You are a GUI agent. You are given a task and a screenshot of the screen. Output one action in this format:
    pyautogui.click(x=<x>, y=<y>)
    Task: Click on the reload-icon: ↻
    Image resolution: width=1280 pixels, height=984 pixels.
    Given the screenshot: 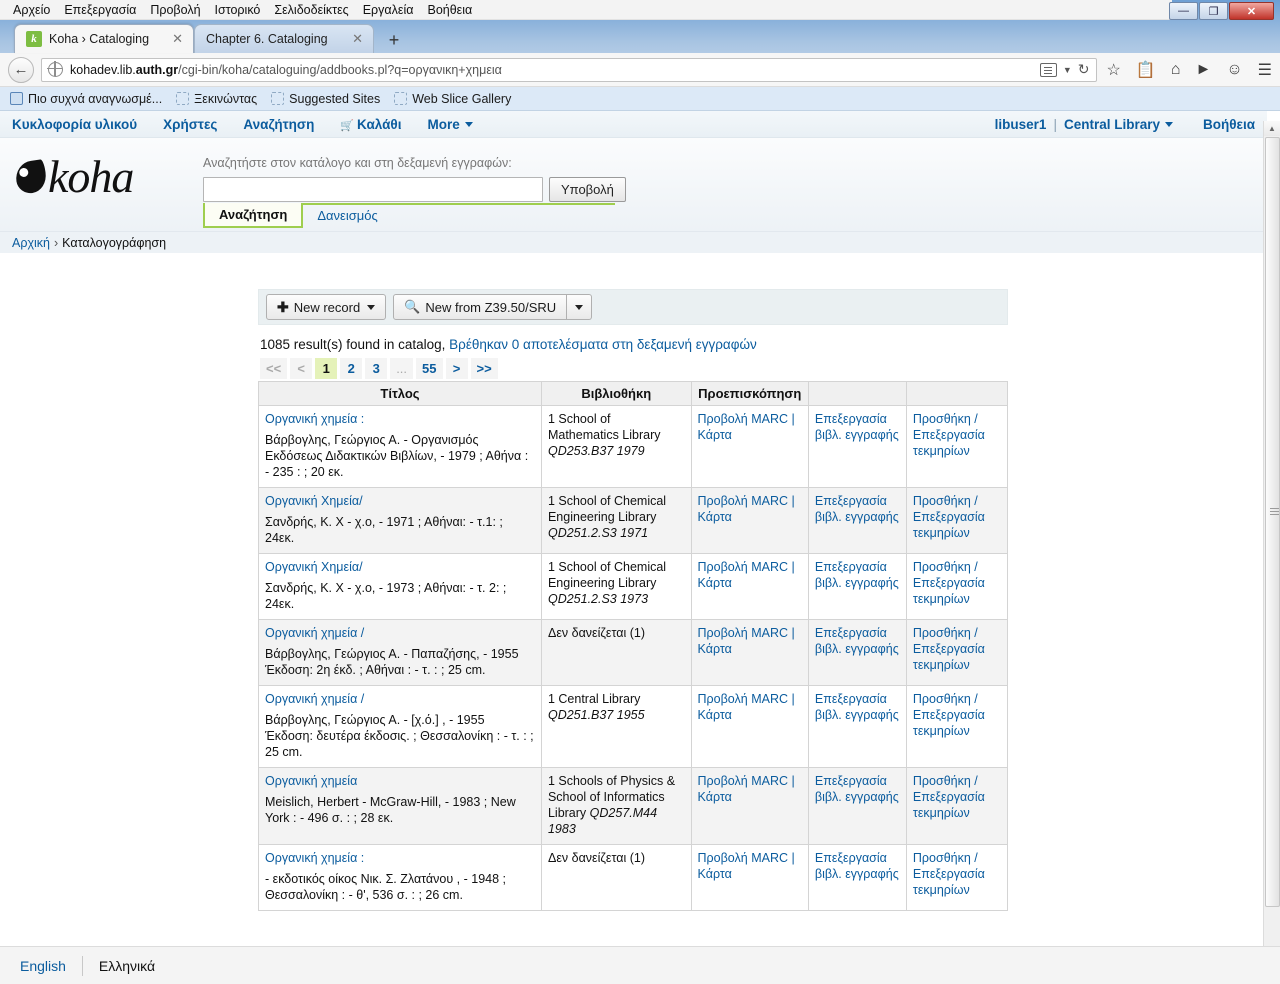 What is the action you would take?
    pyautogui.click(x=1084, y=69)
    